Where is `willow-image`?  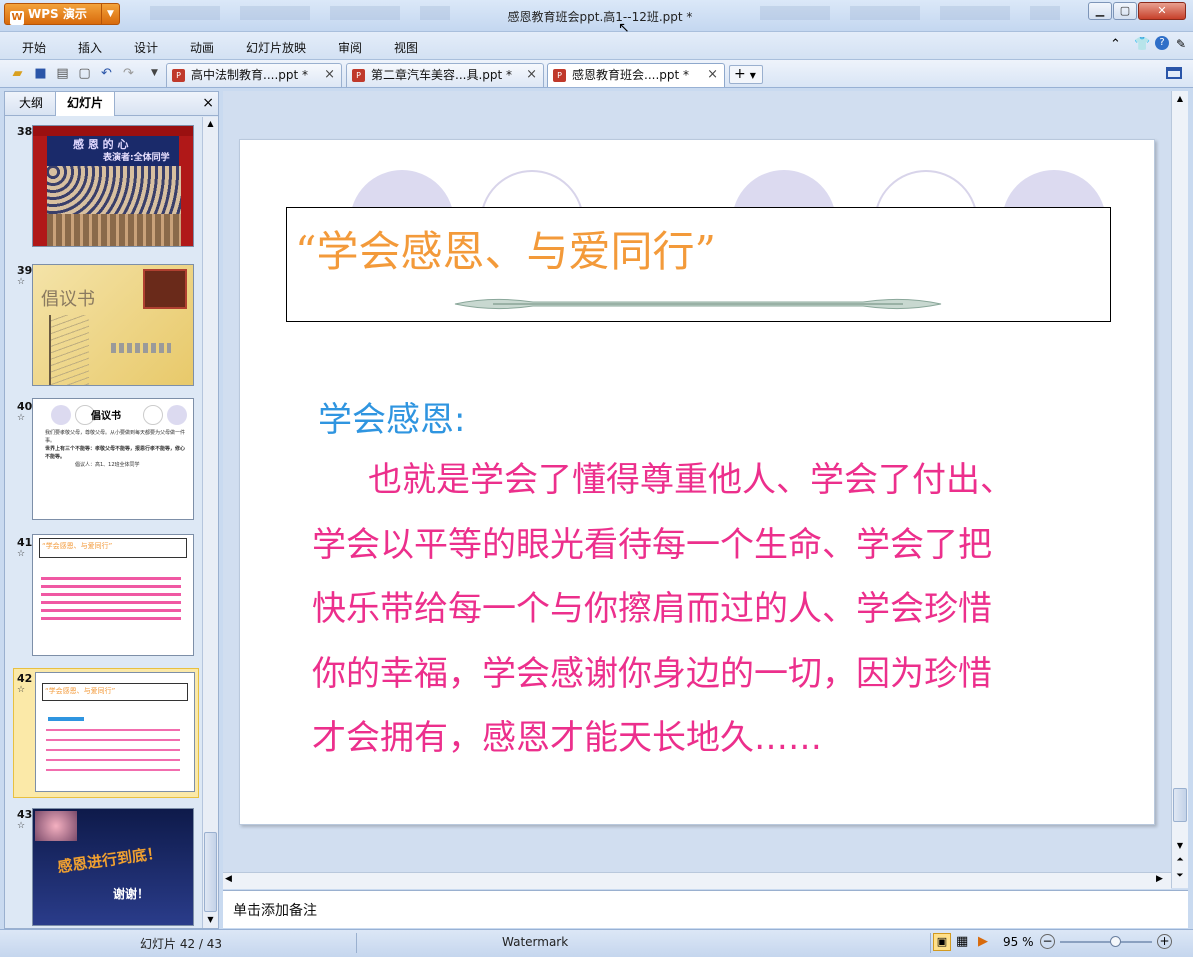
willow-image is located at coordinates (69, 350).